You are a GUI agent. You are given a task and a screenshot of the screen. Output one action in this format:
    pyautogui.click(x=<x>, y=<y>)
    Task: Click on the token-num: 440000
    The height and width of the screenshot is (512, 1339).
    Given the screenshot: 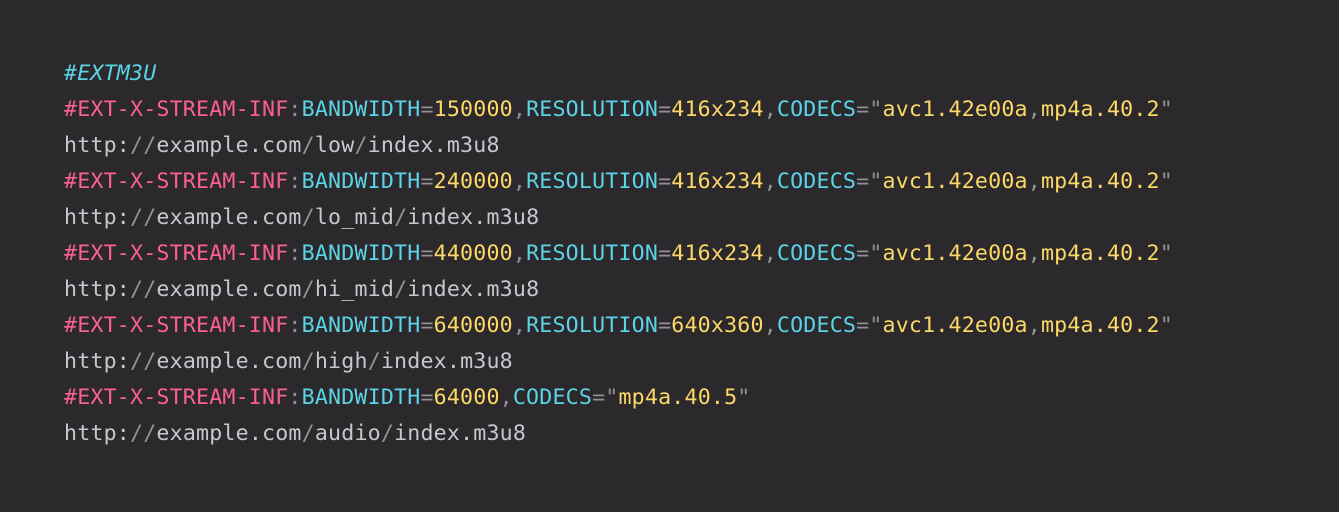 What is the action you would take?
    pyautogui.click(x=473, y=253)
    